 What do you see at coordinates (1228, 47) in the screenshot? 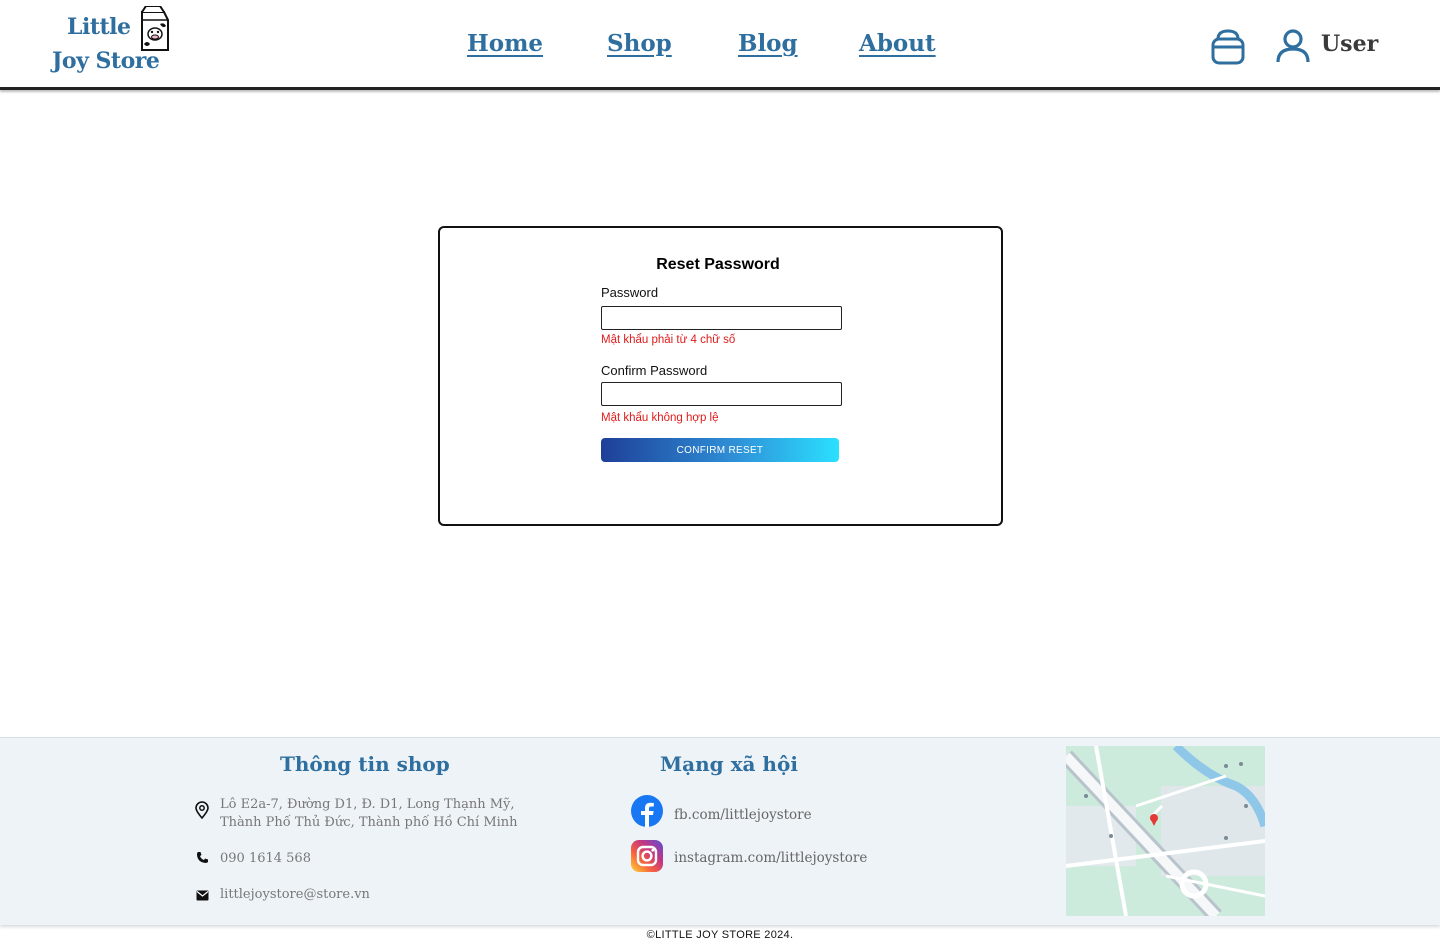
I see `shopping-bag-icon` at bounding box center [1228, 47].